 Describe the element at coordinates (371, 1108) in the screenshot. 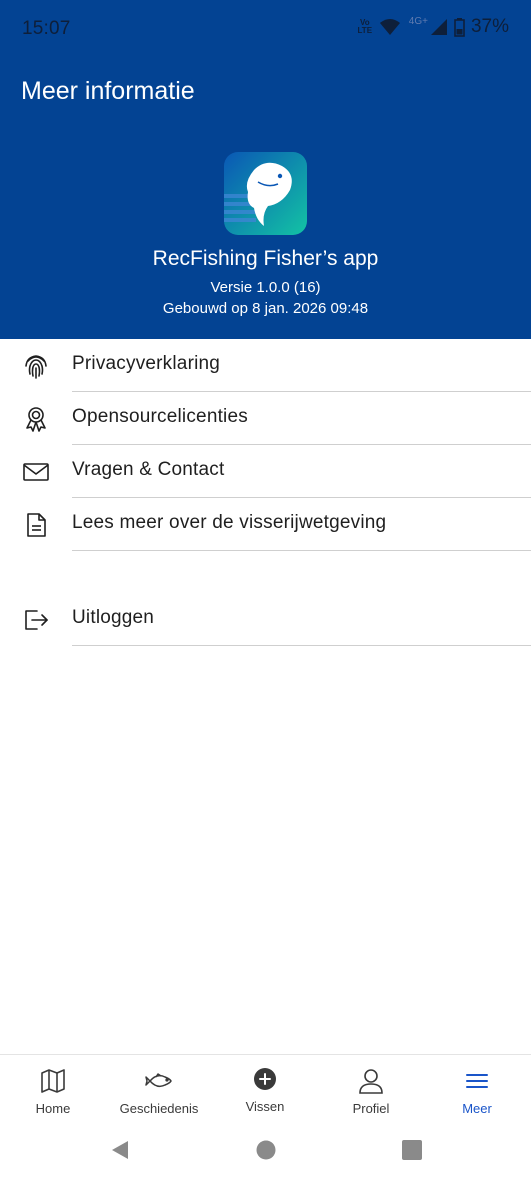

I see `nav-label: Profiel` at that location.